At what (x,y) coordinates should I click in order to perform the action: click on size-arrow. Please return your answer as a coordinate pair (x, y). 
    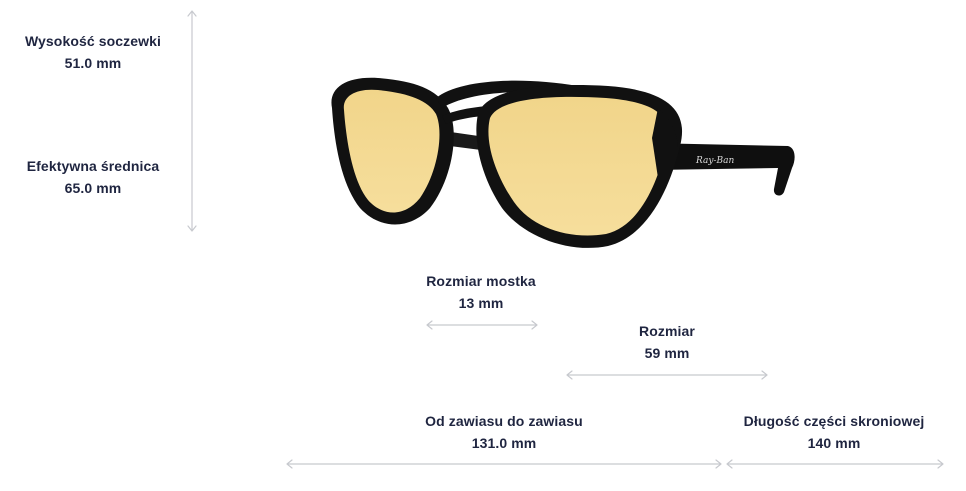
    Looking at the image, I should click on (667, 375).